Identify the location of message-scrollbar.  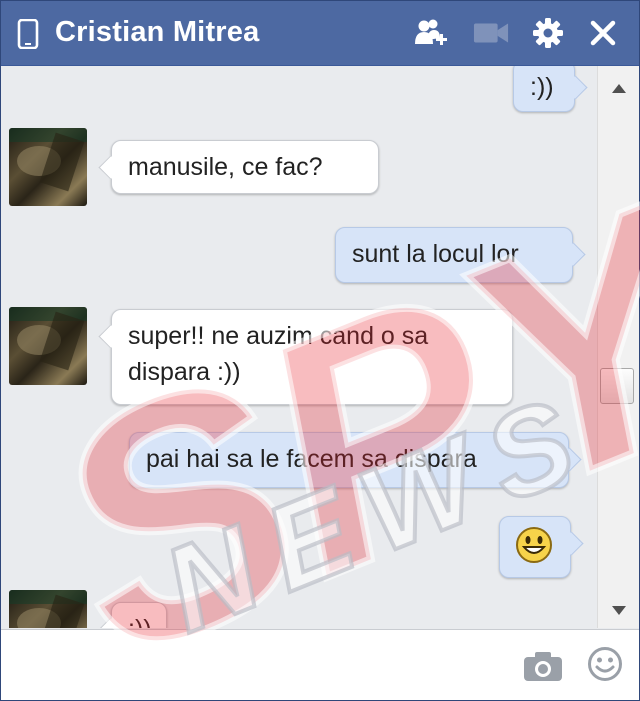
(618, 347).